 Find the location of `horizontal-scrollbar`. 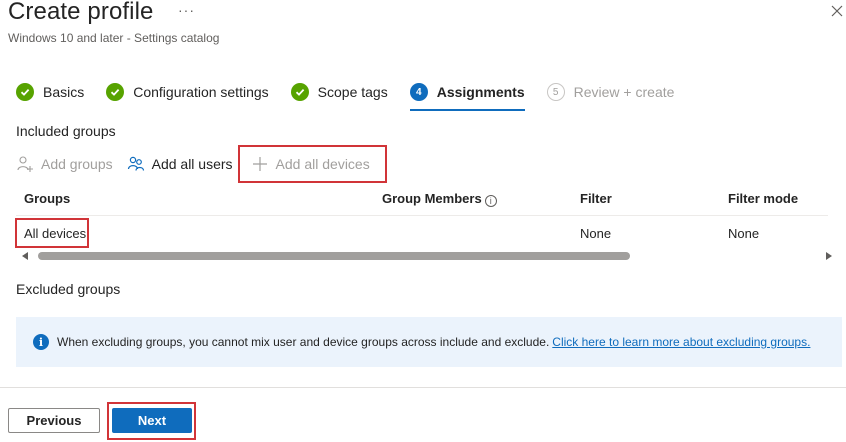

horizontal-scrollbar is located at coordinates (426, 256).